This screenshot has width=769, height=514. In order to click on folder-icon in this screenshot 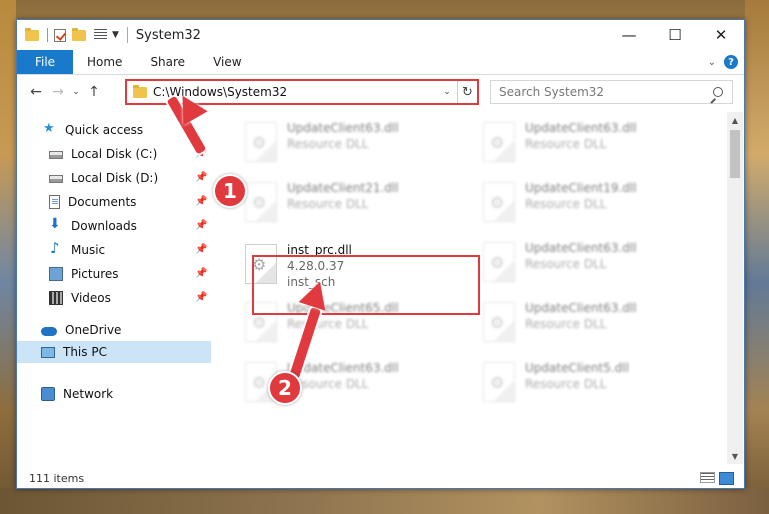, I will do `click(140, 91)`.